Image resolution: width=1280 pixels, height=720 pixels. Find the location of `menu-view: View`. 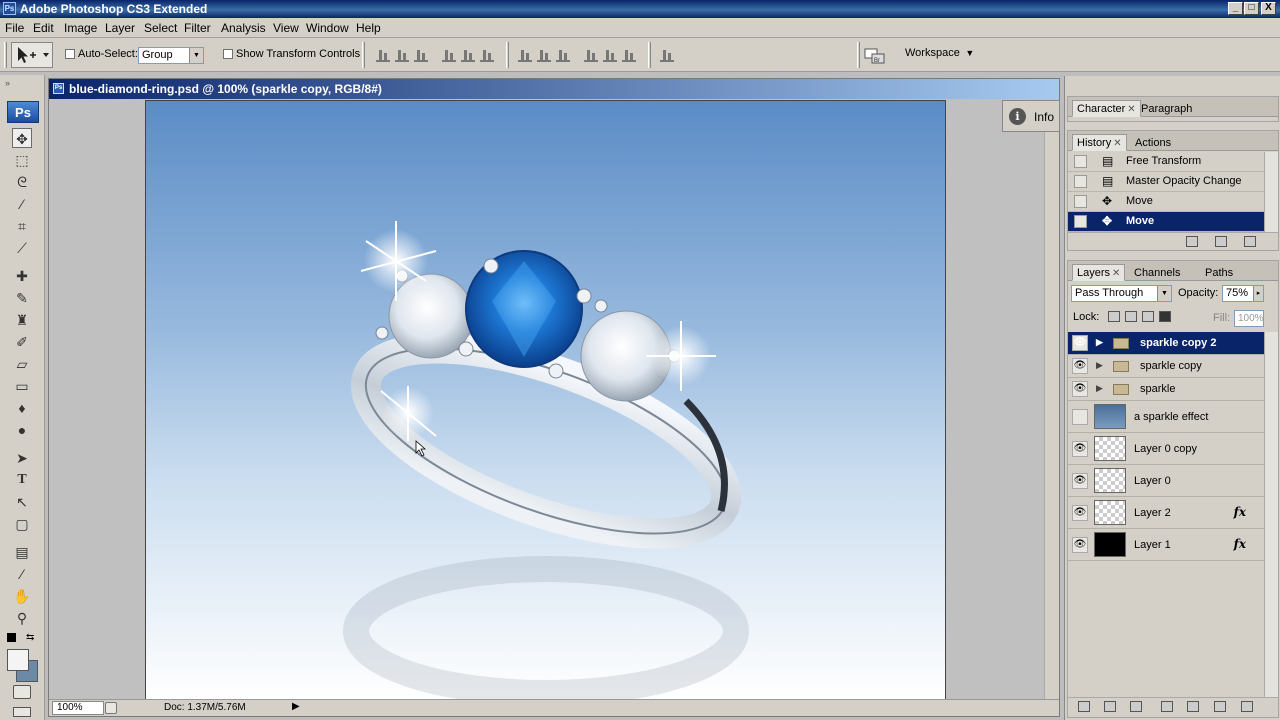

menu-view: View is located at coordinates (286, 28).